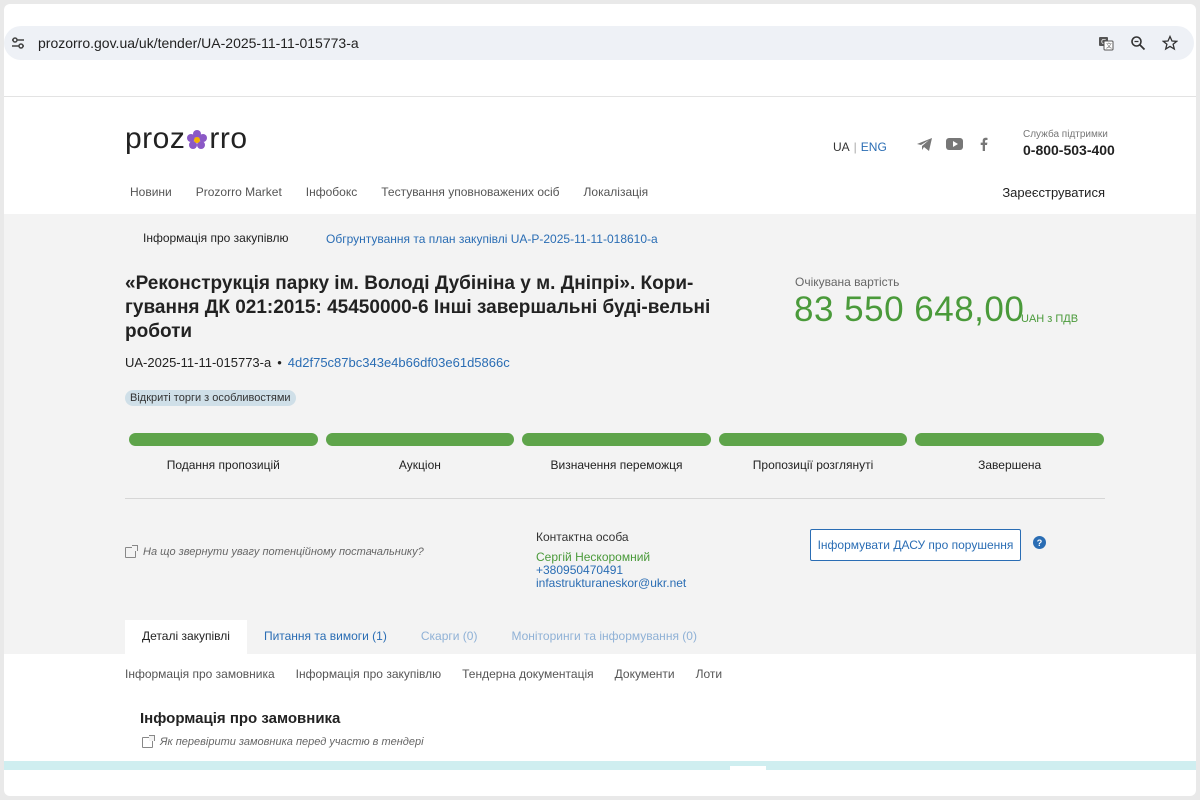 The height and width of the screenshot is (800, 1200). Describe the element at coordinates (200, 674) in the screenshot. I see `subtab-customer-info: Інформація про замовника` at that location.